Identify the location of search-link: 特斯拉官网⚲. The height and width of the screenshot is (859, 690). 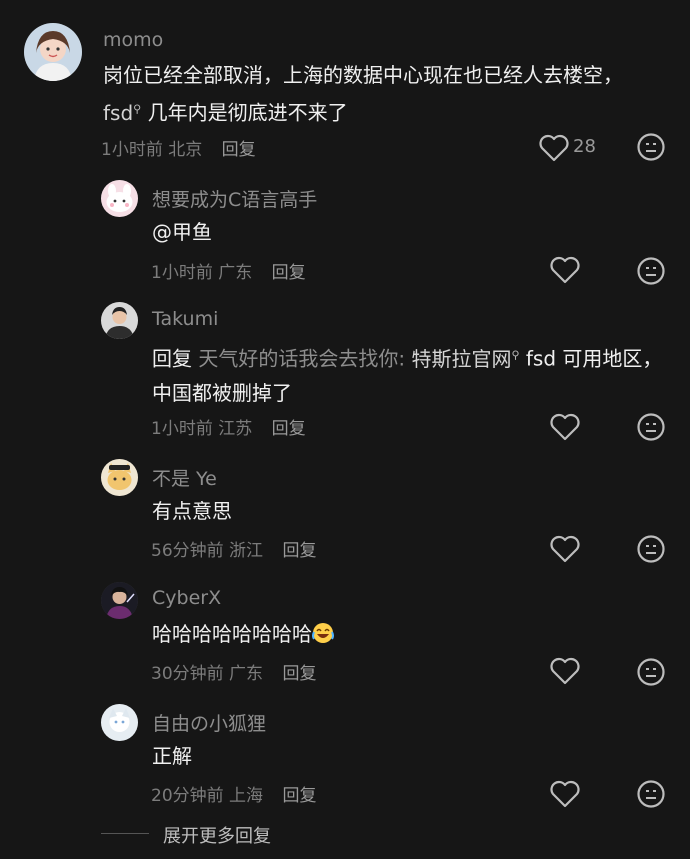
(465, 359).